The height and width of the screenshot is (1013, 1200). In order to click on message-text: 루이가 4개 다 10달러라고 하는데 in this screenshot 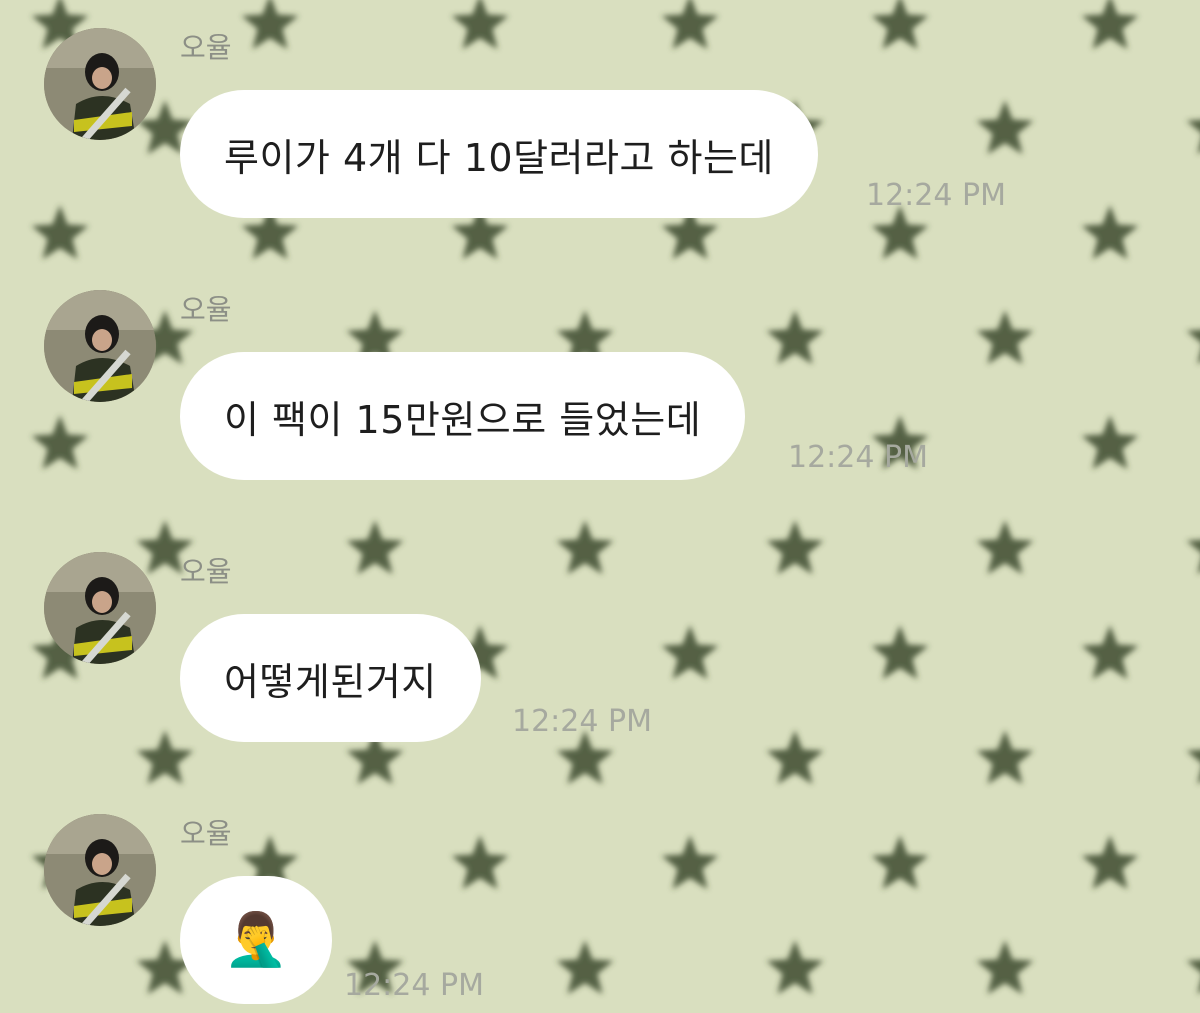, I will do `click(499, 157)`.